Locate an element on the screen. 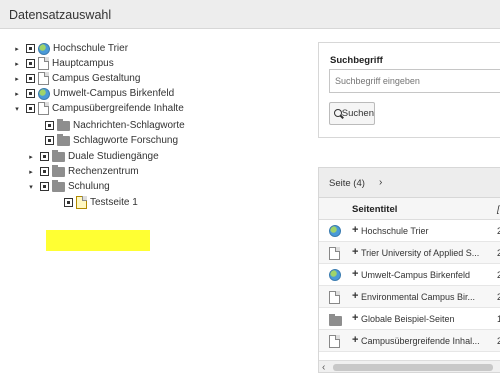 This screenshot has width=500, height=373. results-title: Seite (4) is located at coordinates (347, 183).